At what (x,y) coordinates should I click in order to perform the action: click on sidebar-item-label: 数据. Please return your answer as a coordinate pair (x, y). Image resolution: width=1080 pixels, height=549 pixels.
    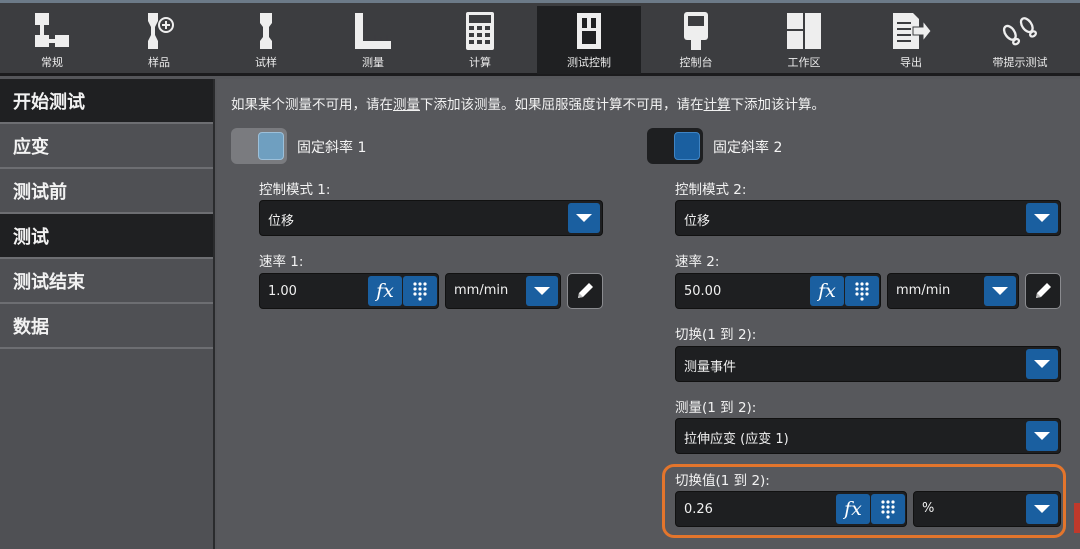
    Looking at the image, I should click on (31, 327).